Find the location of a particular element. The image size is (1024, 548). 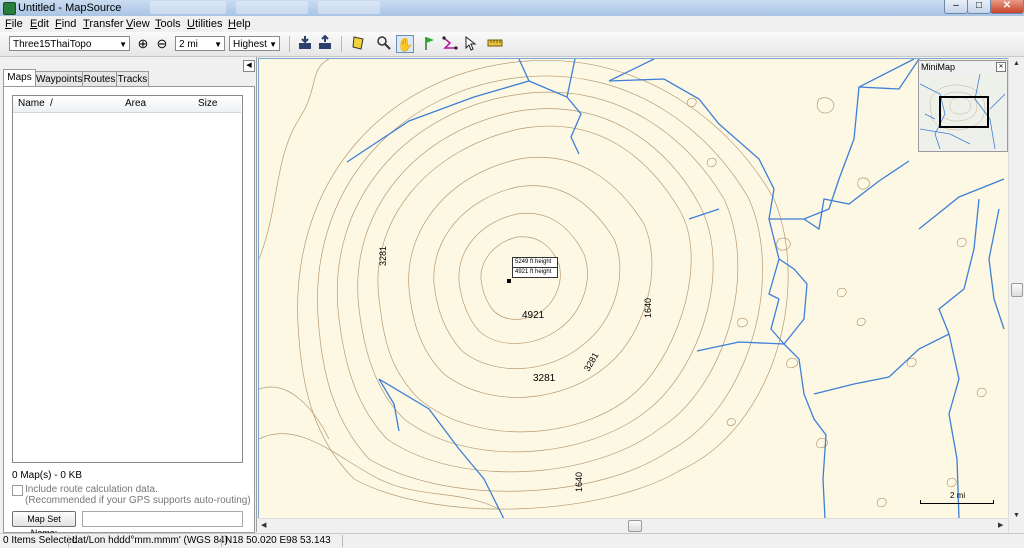

mapsource-app-icon is located at coordinates (9, 8).